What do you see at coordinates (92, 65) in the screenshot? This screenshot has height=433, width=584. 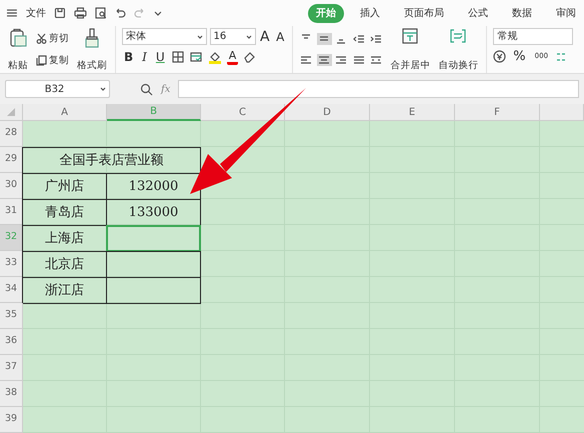 I see `format-painter-button: 格式刷` at bounding box center [92, 65].